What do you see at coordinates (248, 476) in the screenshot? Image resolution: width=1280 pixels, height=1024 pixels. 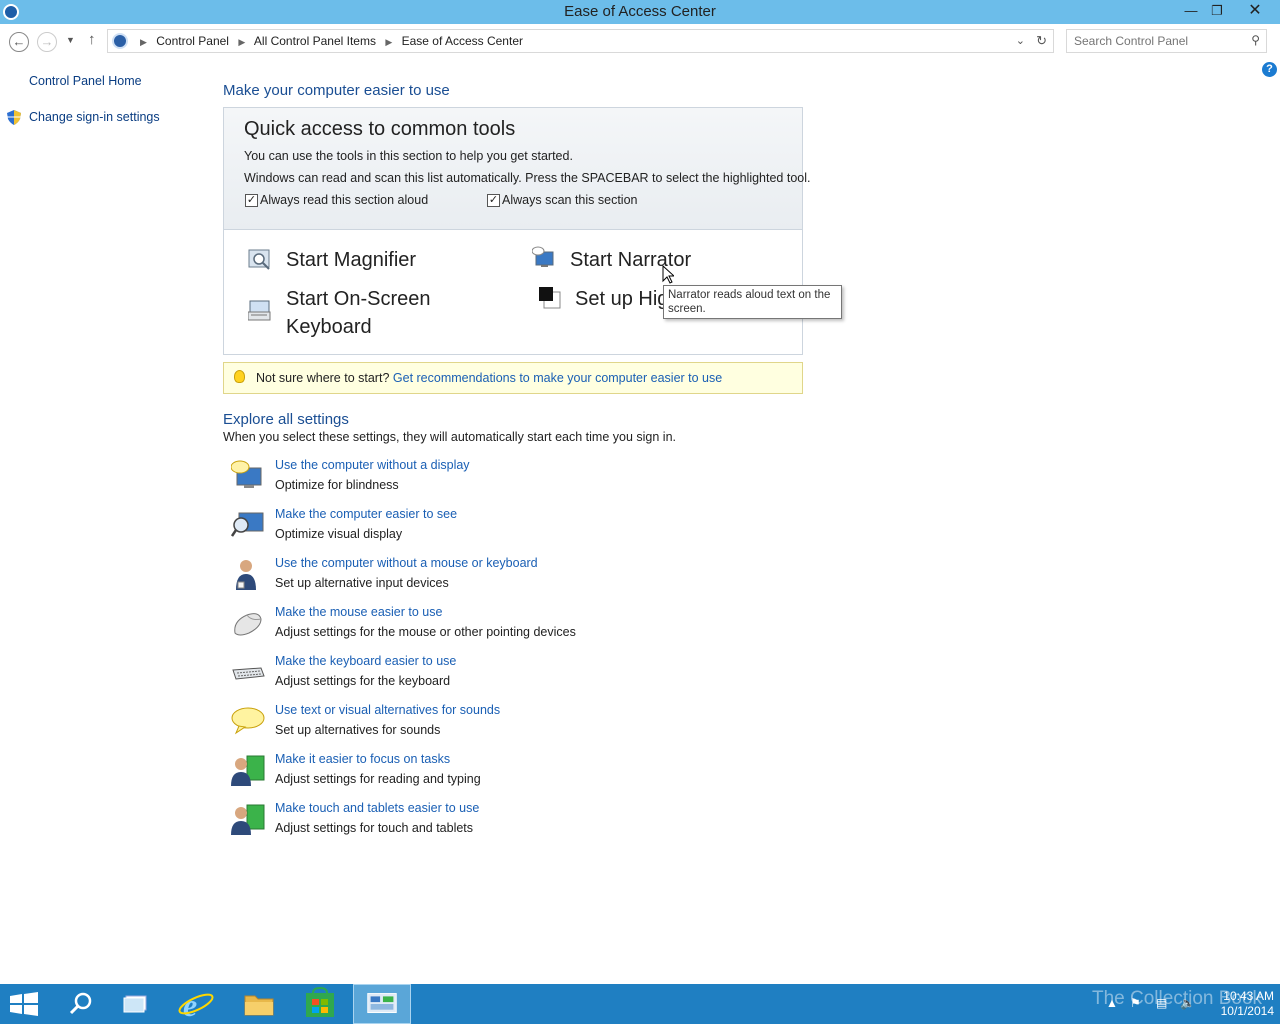 I see `display-speech-icon` at bounding box center [248, 476].